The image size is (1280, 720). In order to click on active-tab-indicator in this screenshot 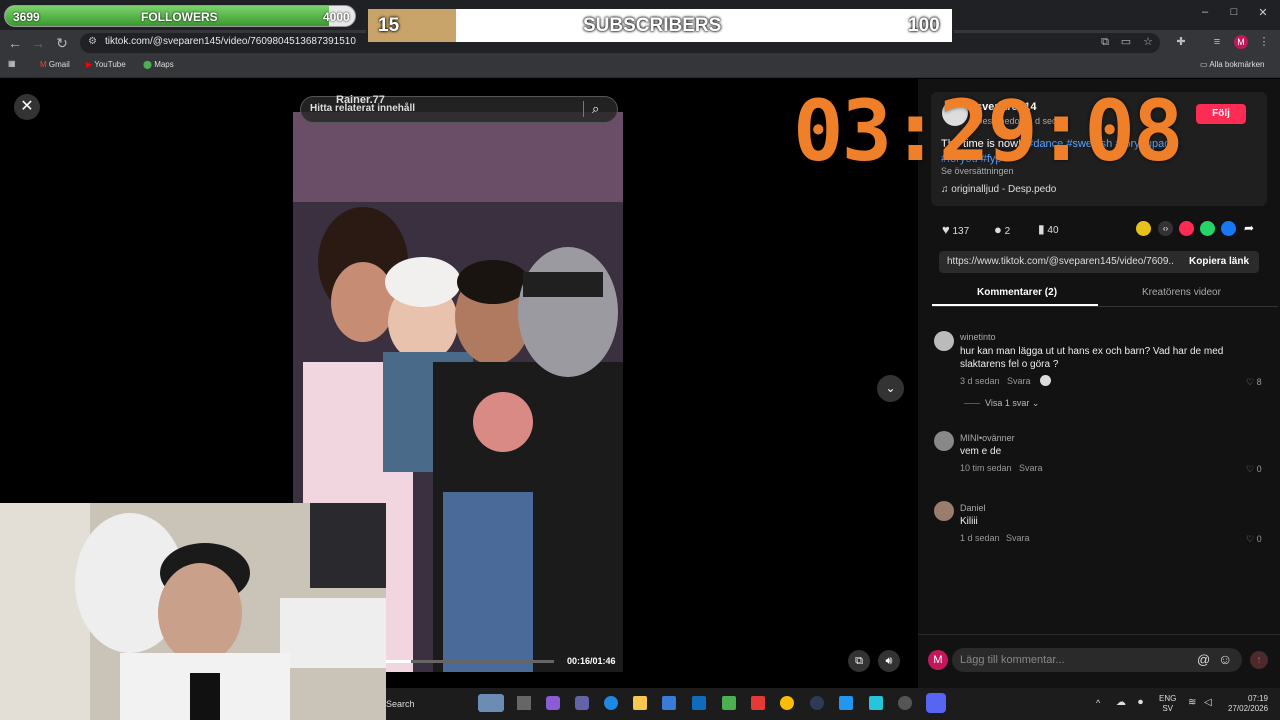, I will do `click(1015, 305)`.